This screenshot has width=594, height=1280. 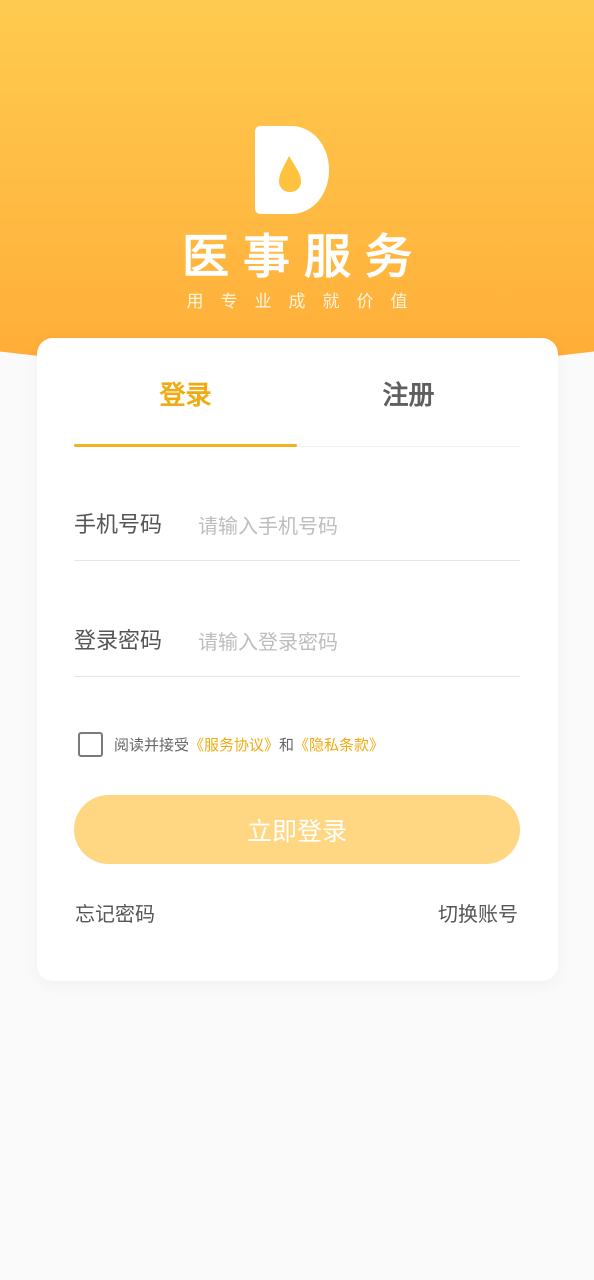 I want to click on tab-login: 登录, so click(x=185, y=396).